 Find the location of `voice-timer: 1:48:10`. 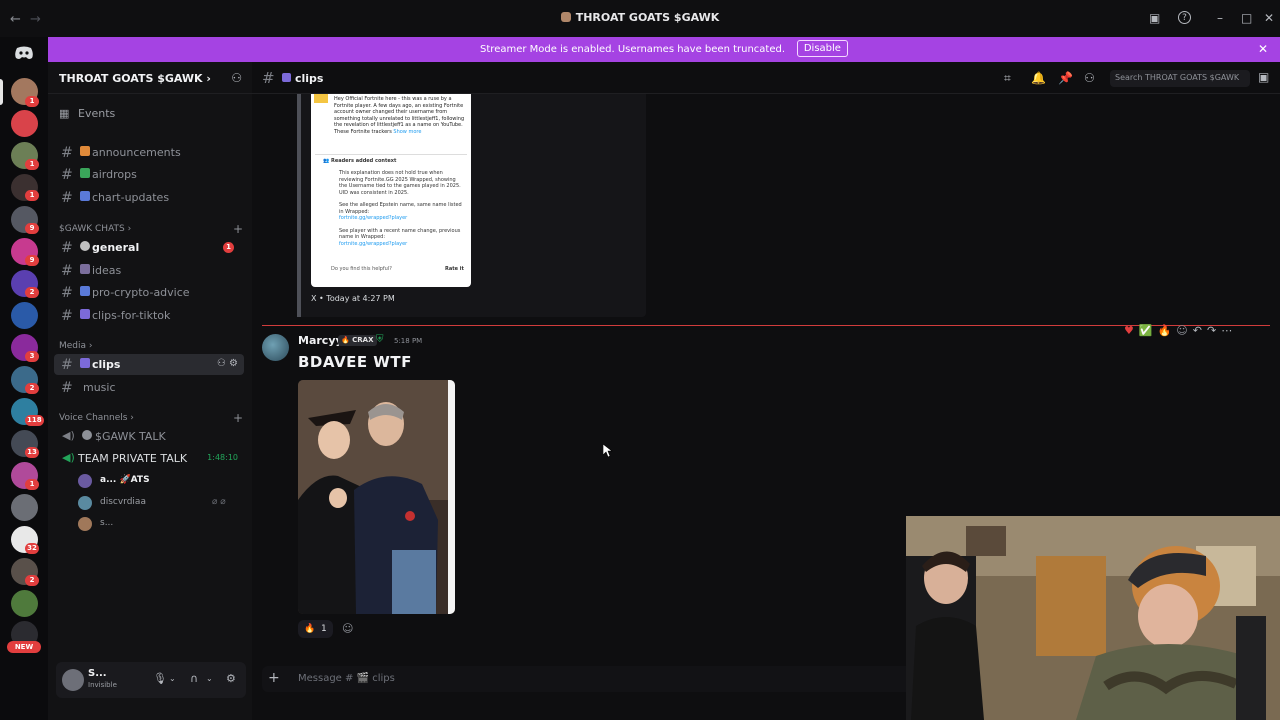

voice-timer: 1:48:10 is located at coordinates (222, 457).